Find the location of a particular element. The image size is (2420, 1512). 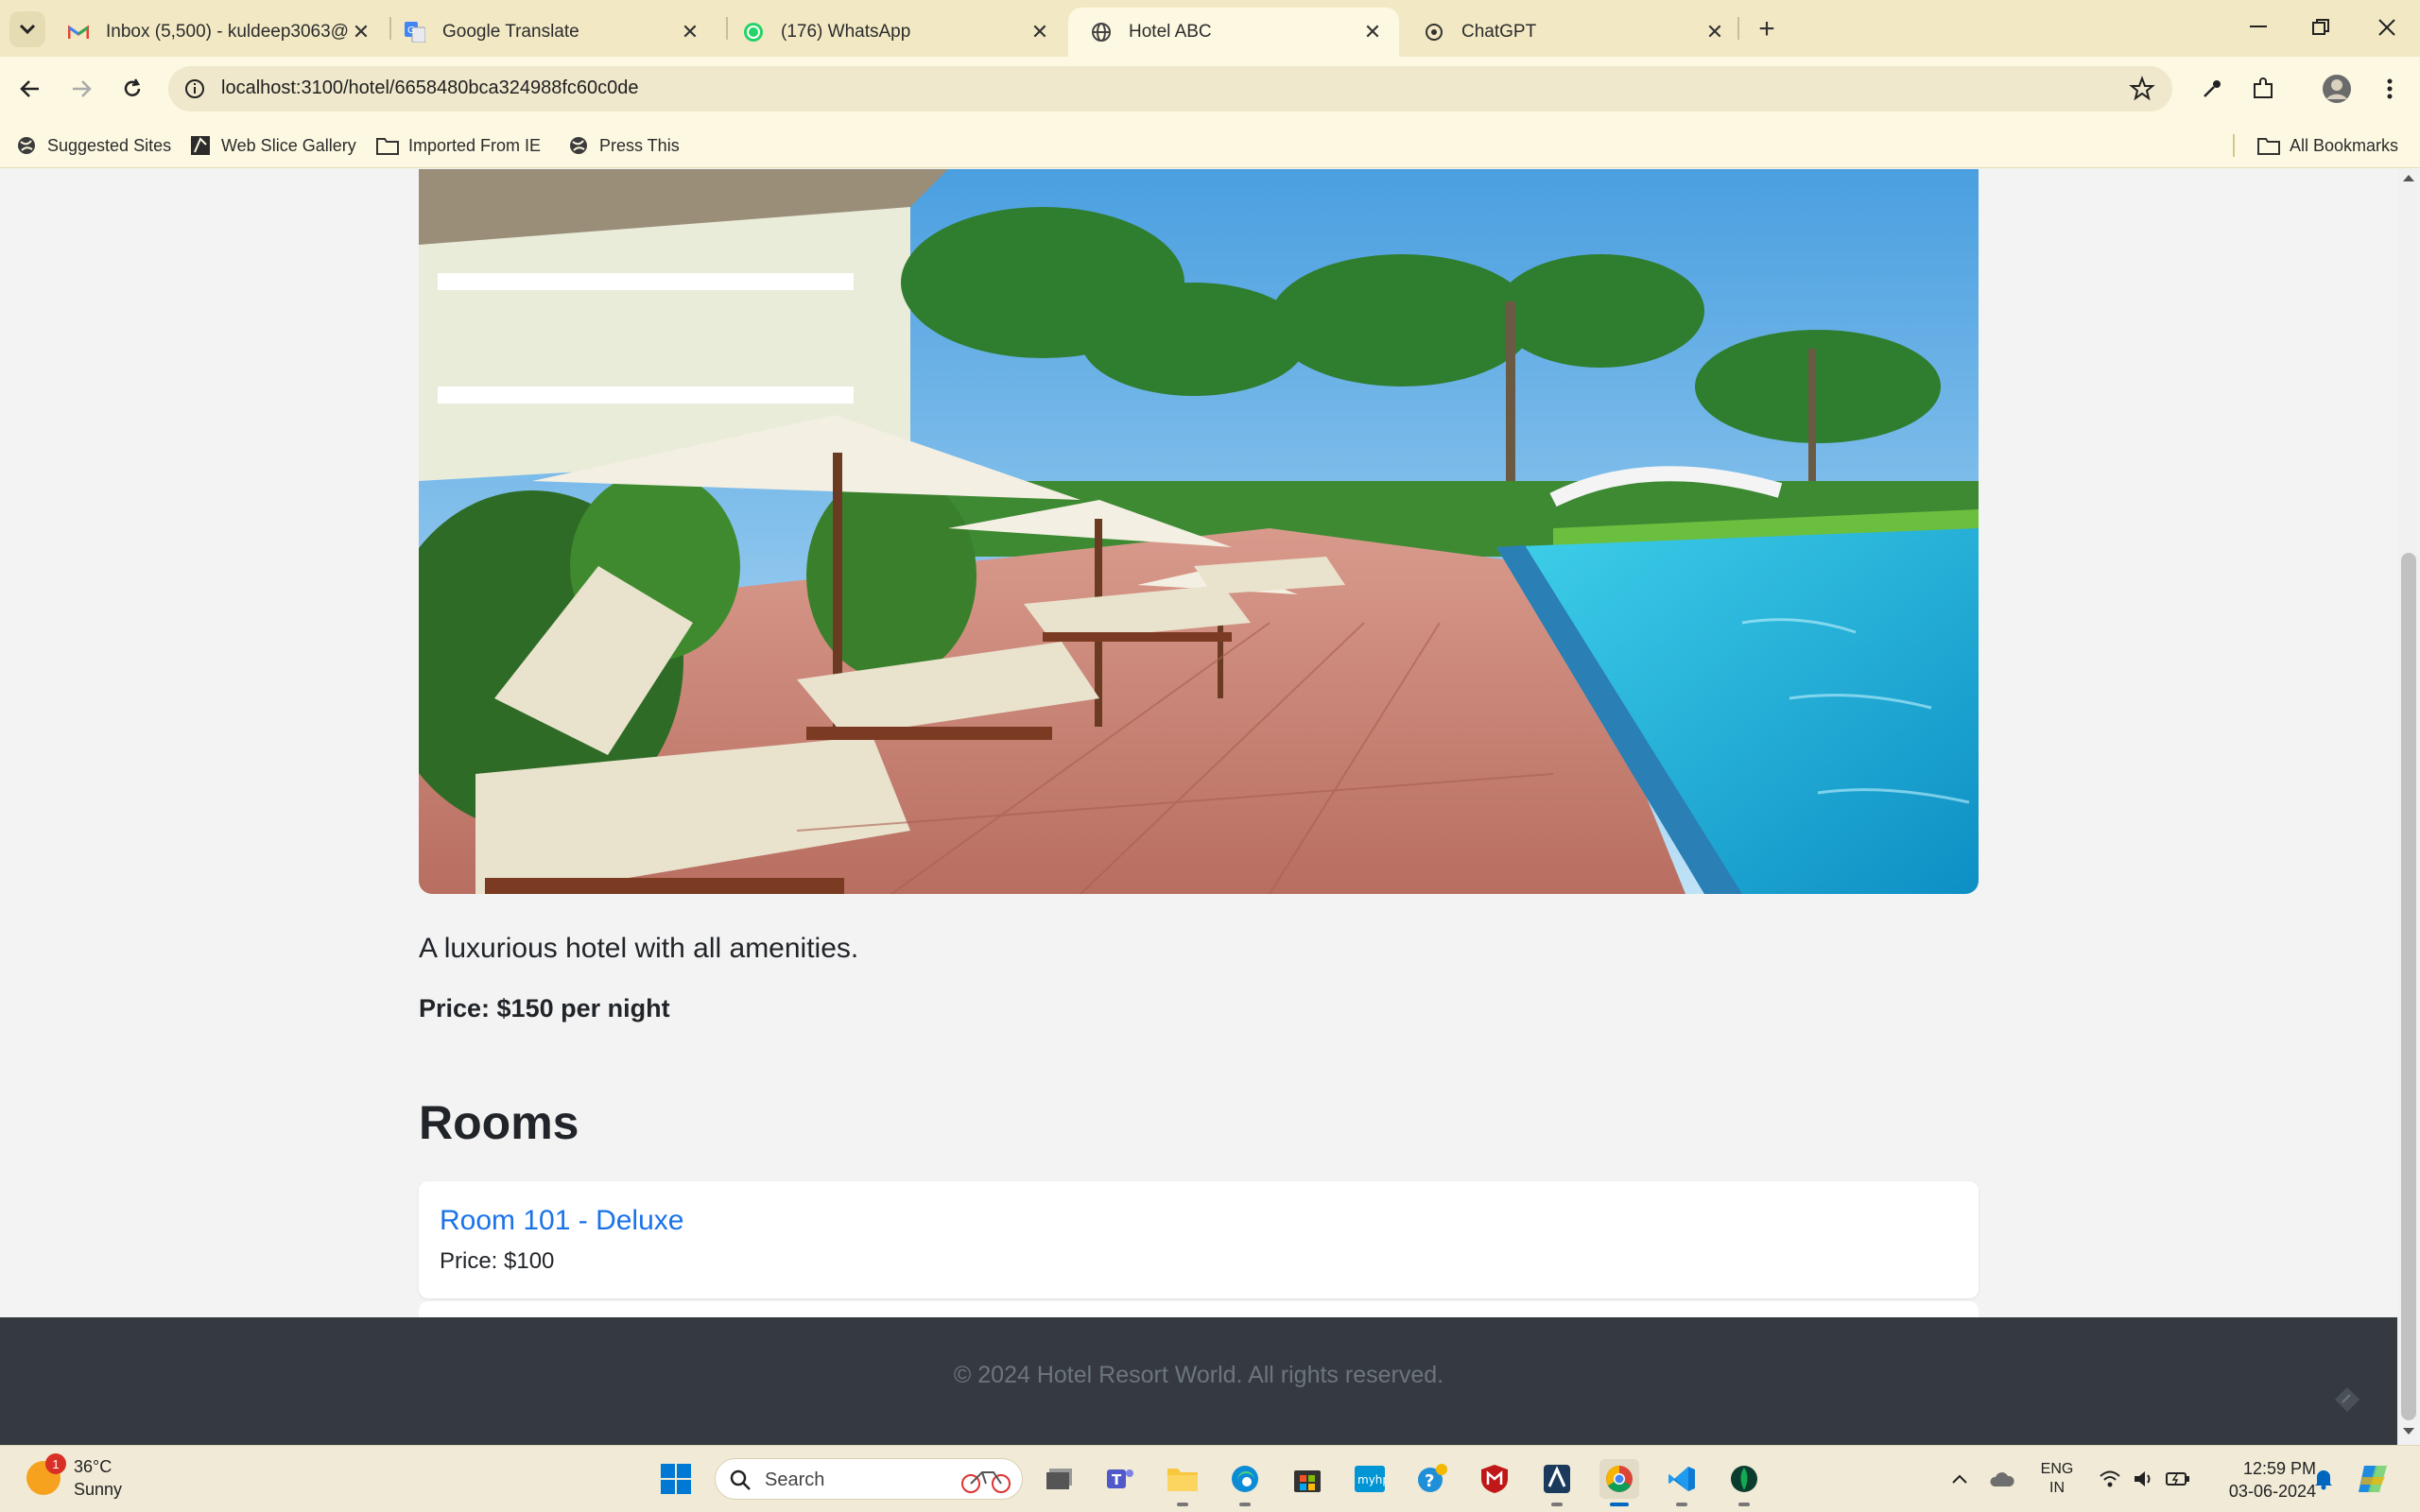

svg-text: myhp is located at coordinates (1371, 1479).